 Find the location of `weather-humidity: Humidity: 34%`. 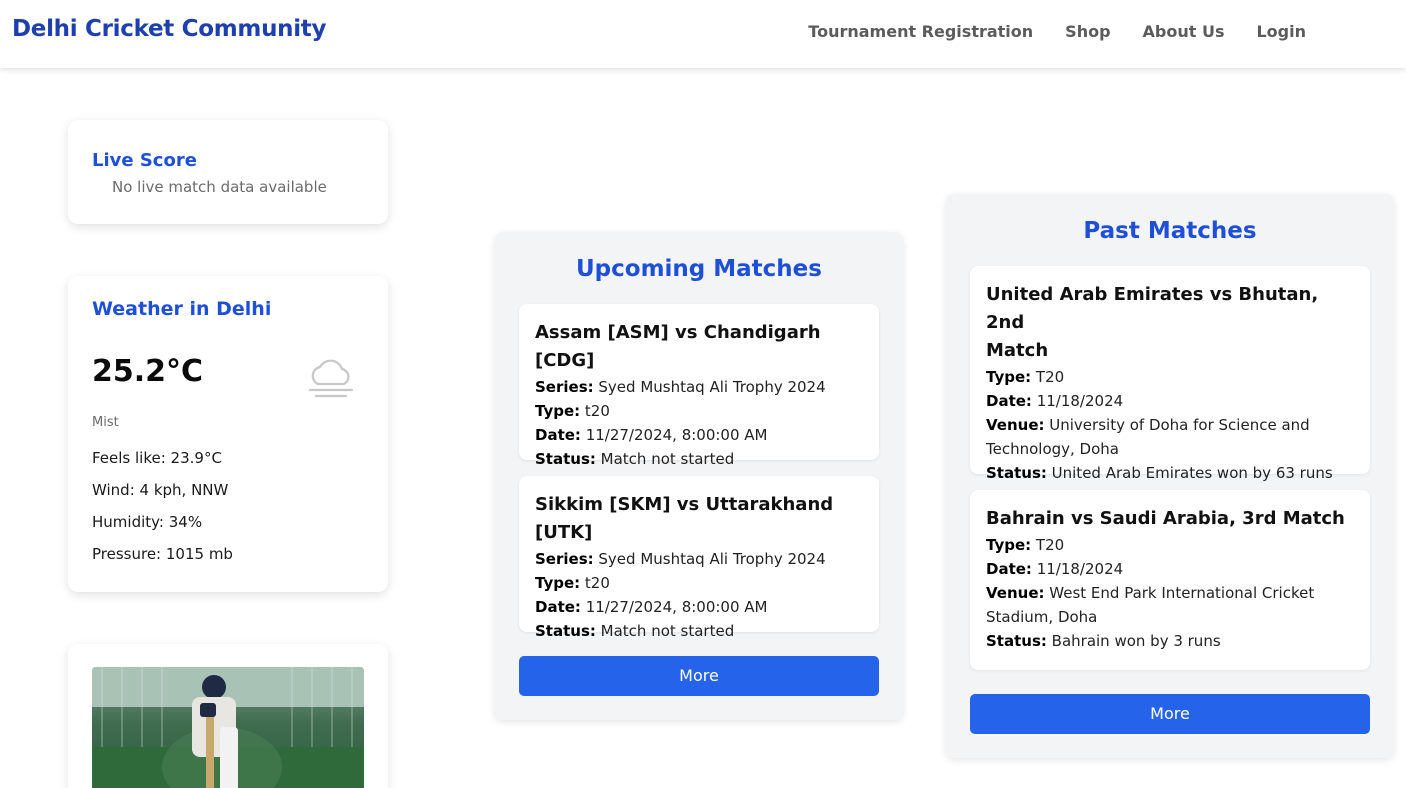

weather-humidity: Humidity: 34% is located at coordinates (147, 522).